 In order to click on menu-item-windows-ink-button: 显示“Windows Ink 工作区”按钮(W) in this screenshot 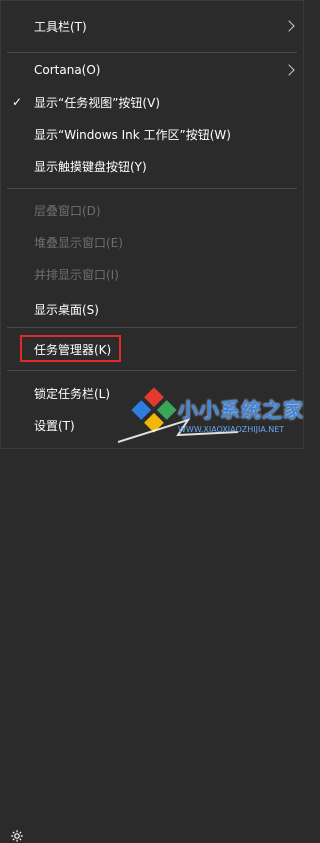, I will do `click(152, 134)`.